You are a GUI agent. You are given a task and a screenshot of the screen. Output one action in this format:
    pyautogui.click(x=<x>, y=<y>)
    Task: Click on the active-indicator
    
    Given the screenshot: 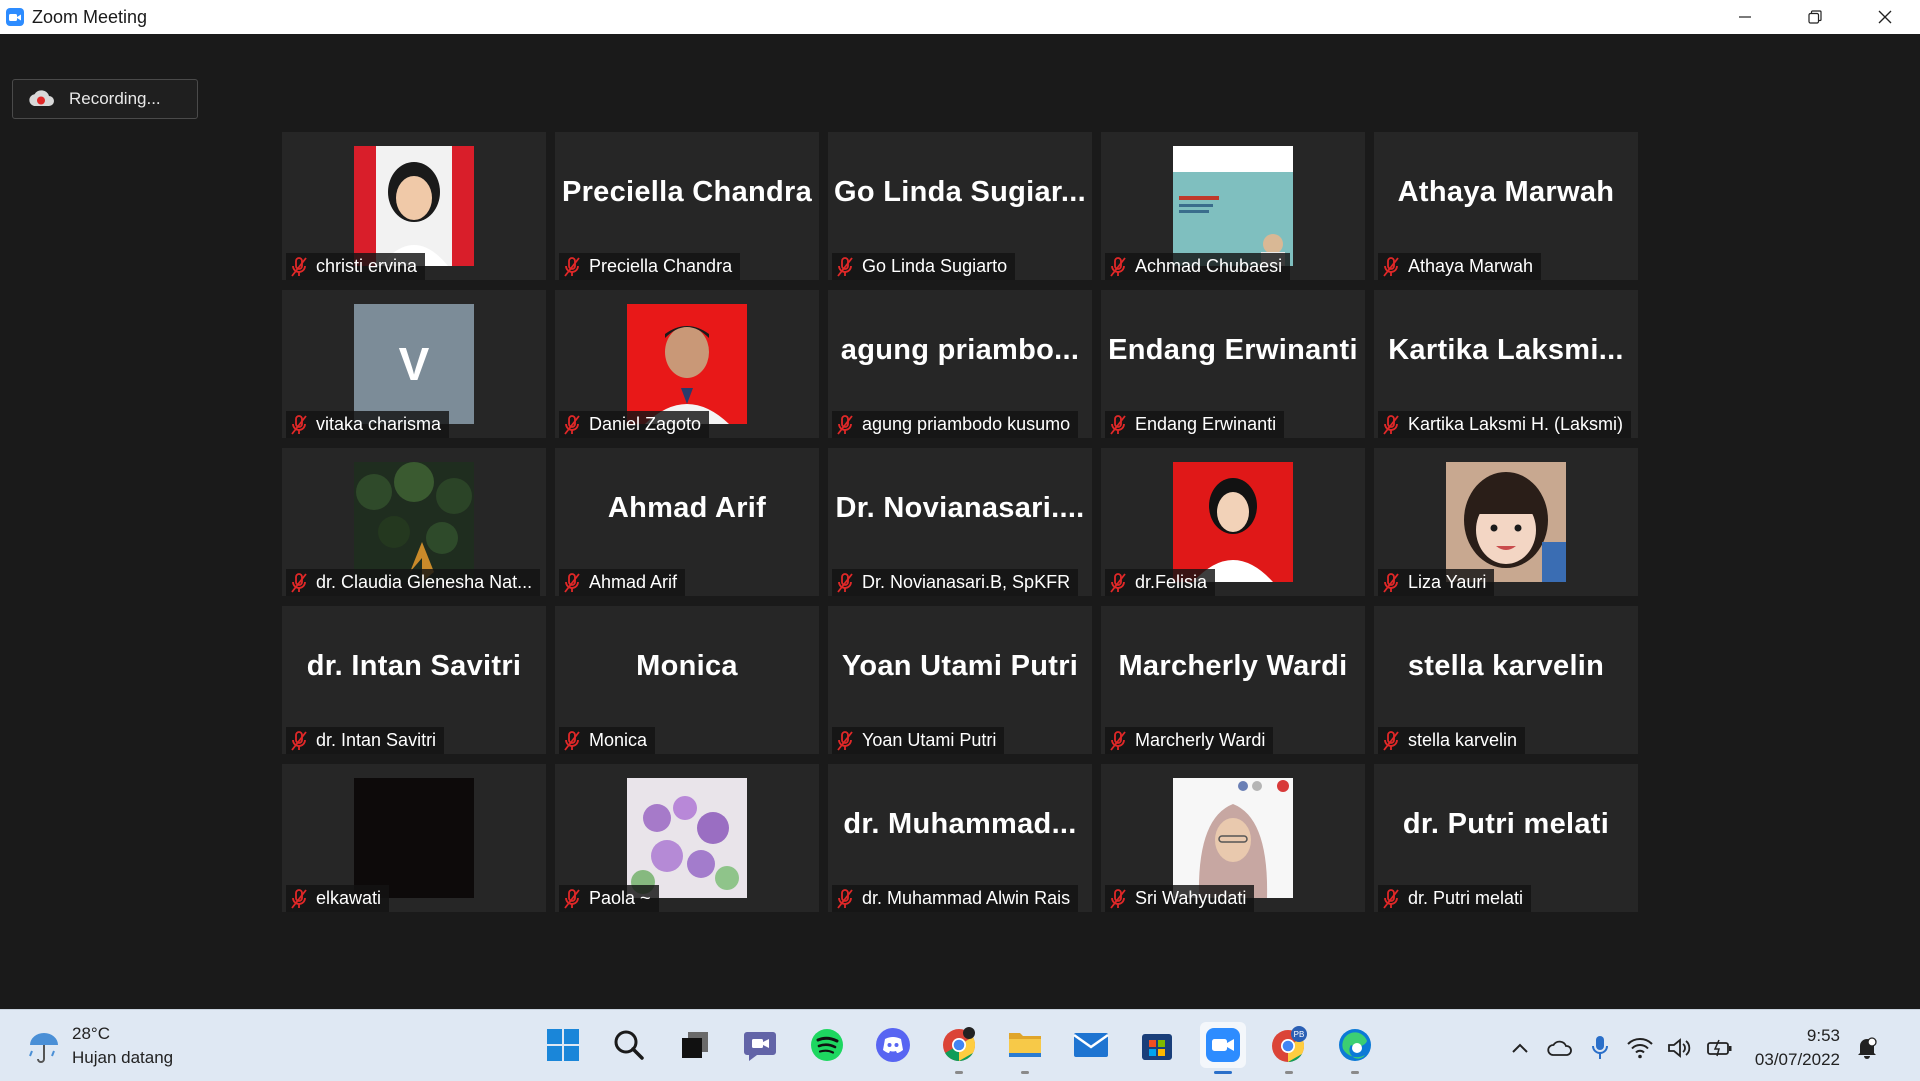 What is the action you would take?
    pyautogui.click(x=1223, y=1072)
    